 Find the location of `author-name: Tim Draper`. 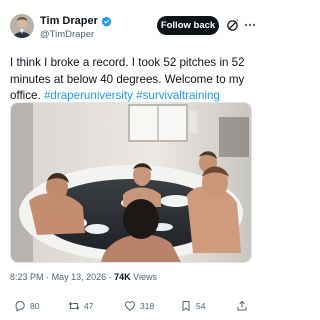

author-name: Tim Draper is located at coordinates (69, 21).